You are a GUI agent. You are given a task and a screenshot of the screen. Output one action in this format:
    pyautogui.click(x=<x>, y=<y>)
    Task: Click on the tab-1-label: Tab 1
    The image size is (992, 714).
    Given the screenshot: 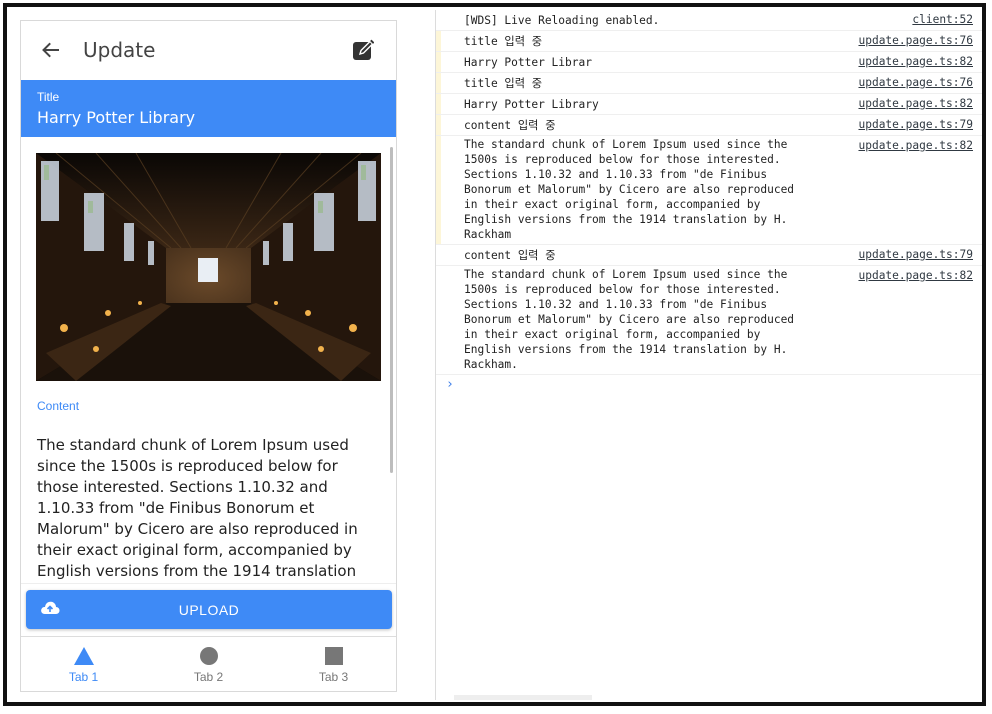 What is the action you would take?
    pyautogui.click(x=83, y=677)
    